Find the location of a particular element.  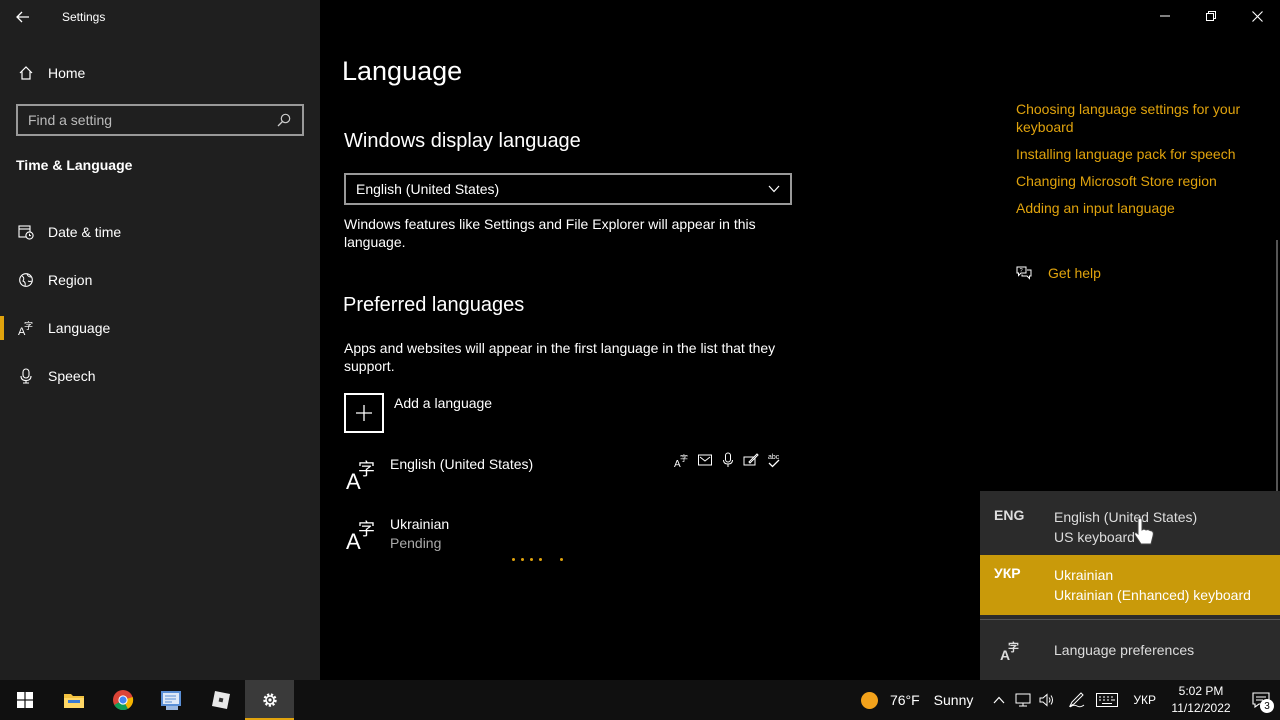

keyboard-icon is located at coordinates (1107, 700).